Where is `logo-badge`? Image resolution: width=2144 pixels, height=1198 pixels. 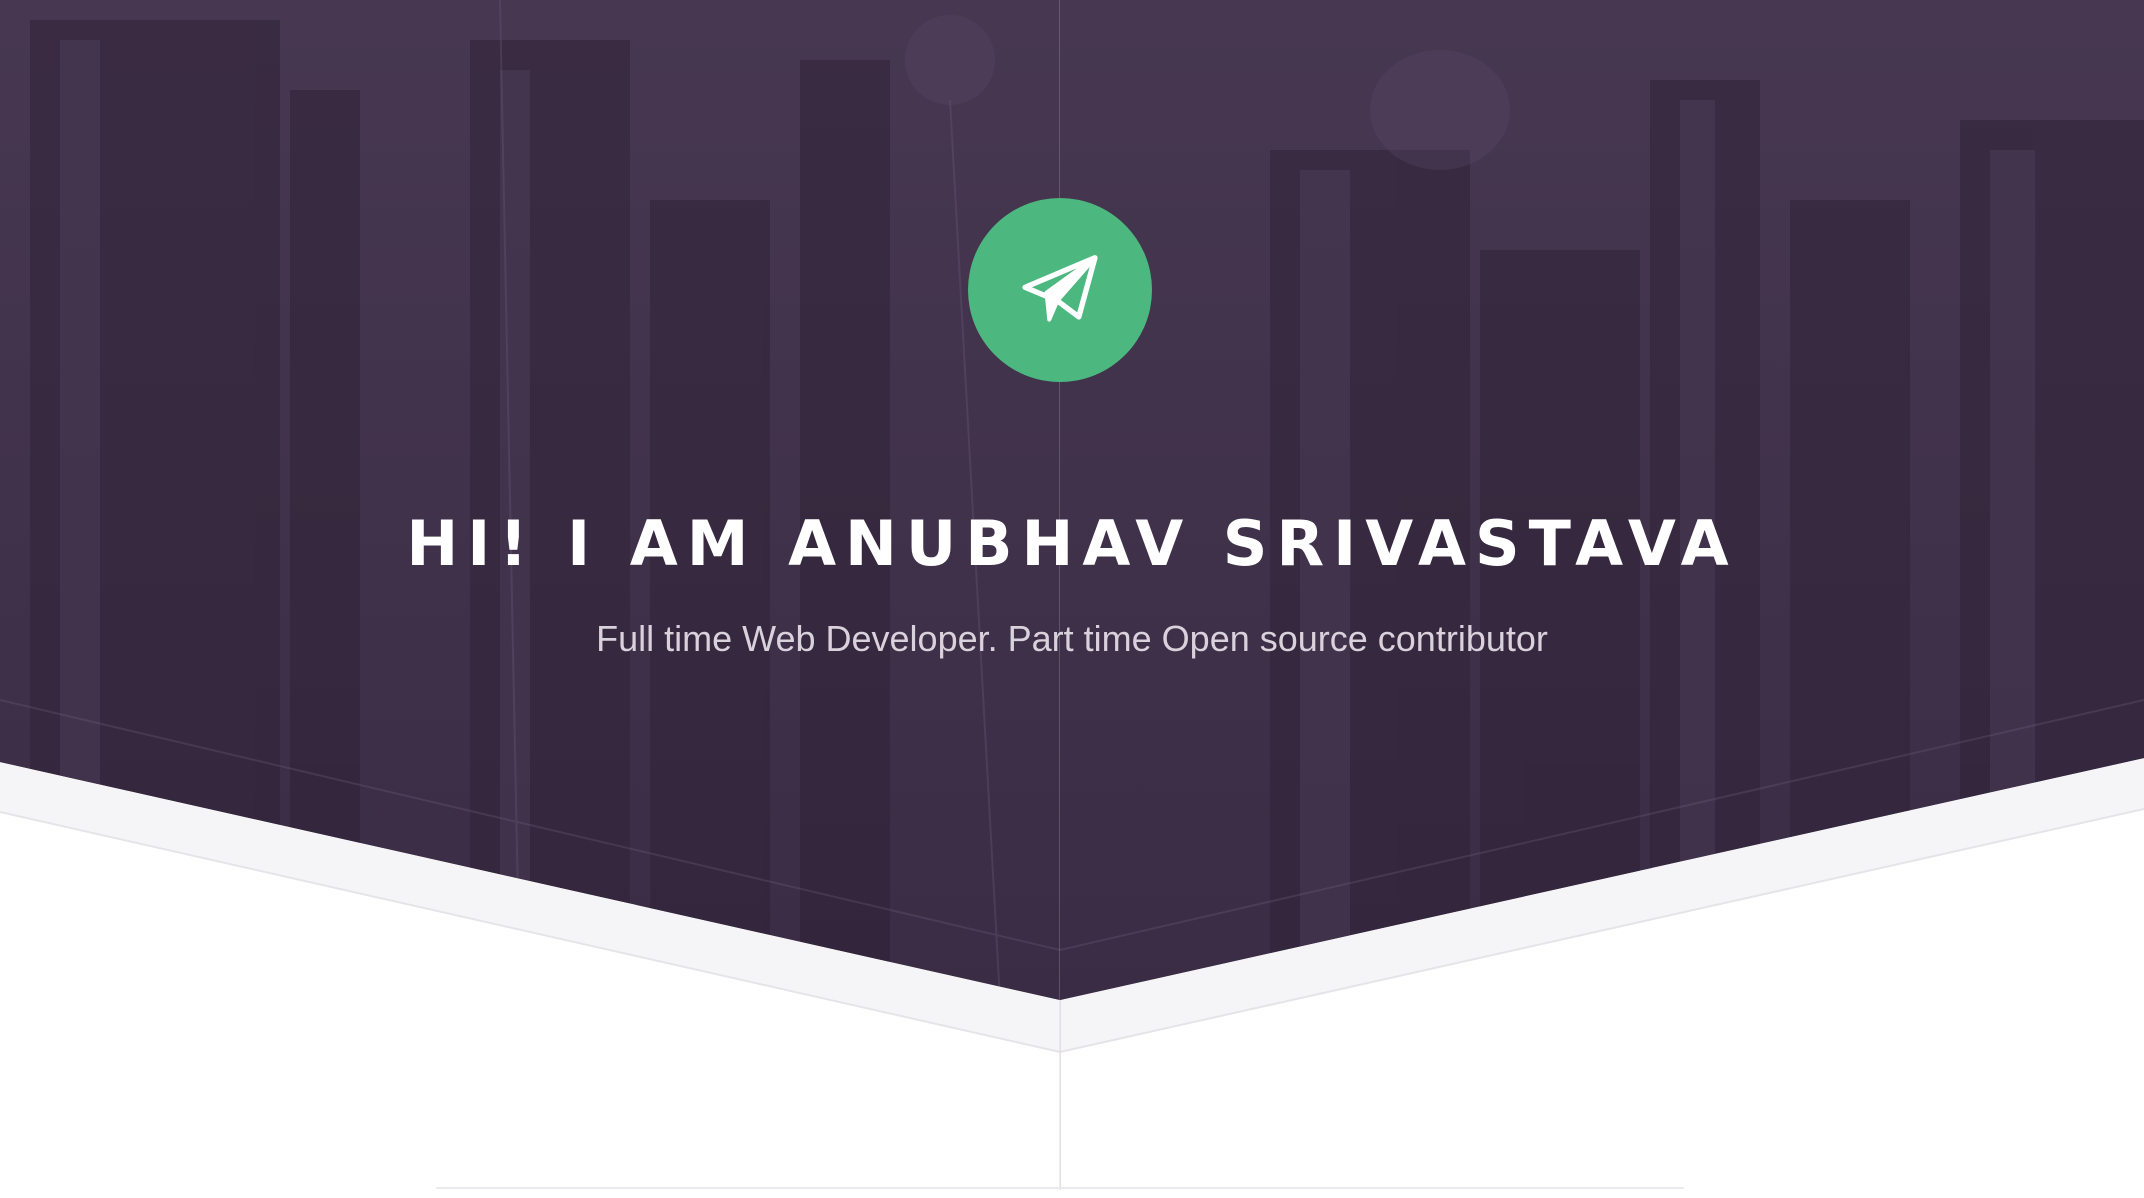
logo-badge is located at coordinates (1060, 290).